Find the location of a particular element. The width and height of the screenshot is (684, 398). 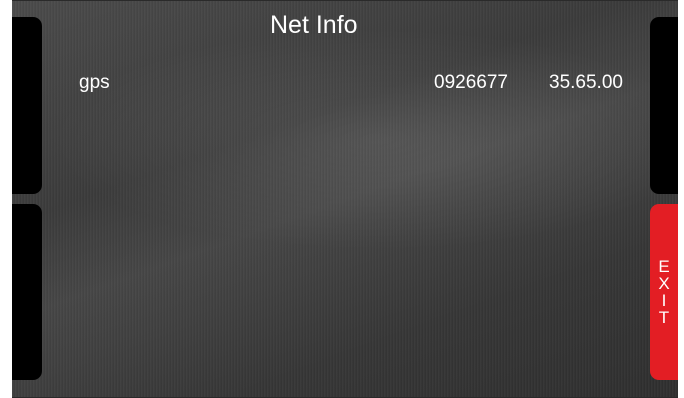

right-top-softkey is located at coordinates (664, 105).